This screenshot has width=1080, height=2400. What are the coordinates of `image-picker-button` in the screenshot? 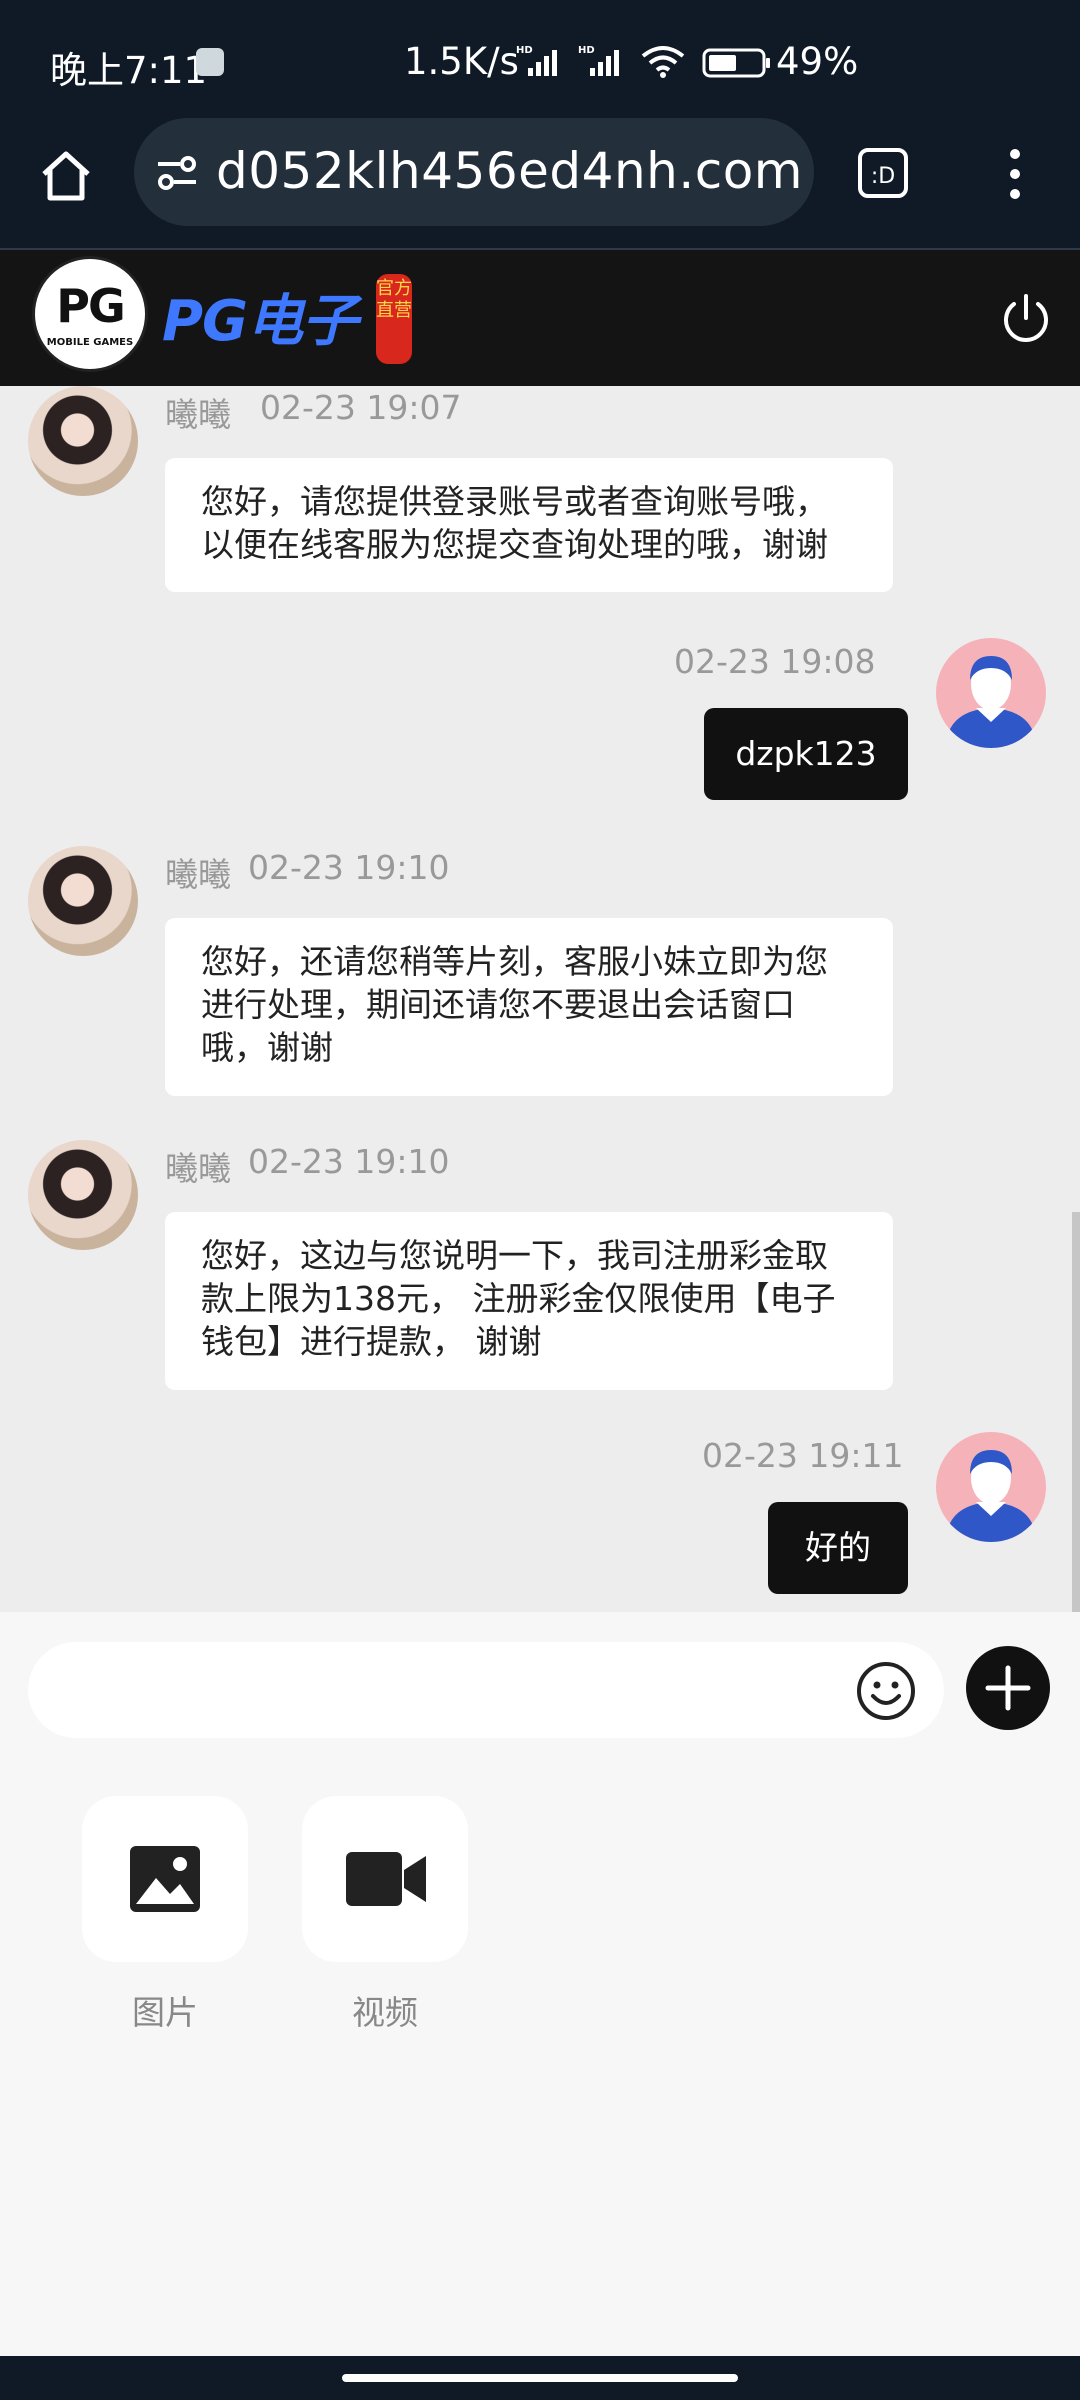 It's located at (165, 1879).